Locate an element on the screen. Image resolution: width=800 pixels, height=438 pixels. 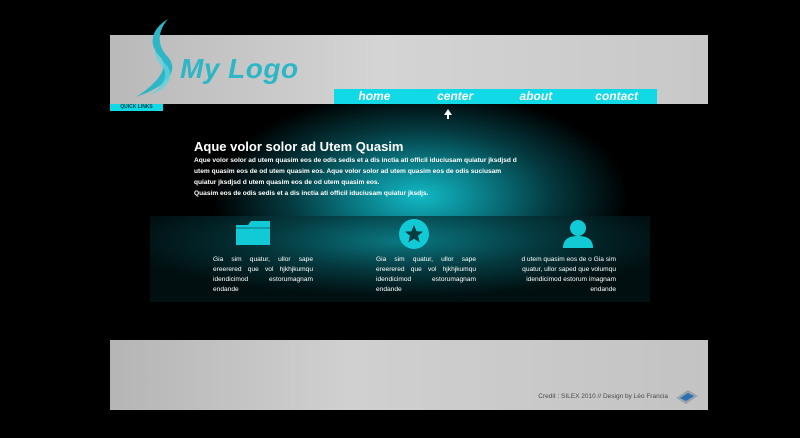
logo-swoosh-icon is located at coordinates (154, 58).